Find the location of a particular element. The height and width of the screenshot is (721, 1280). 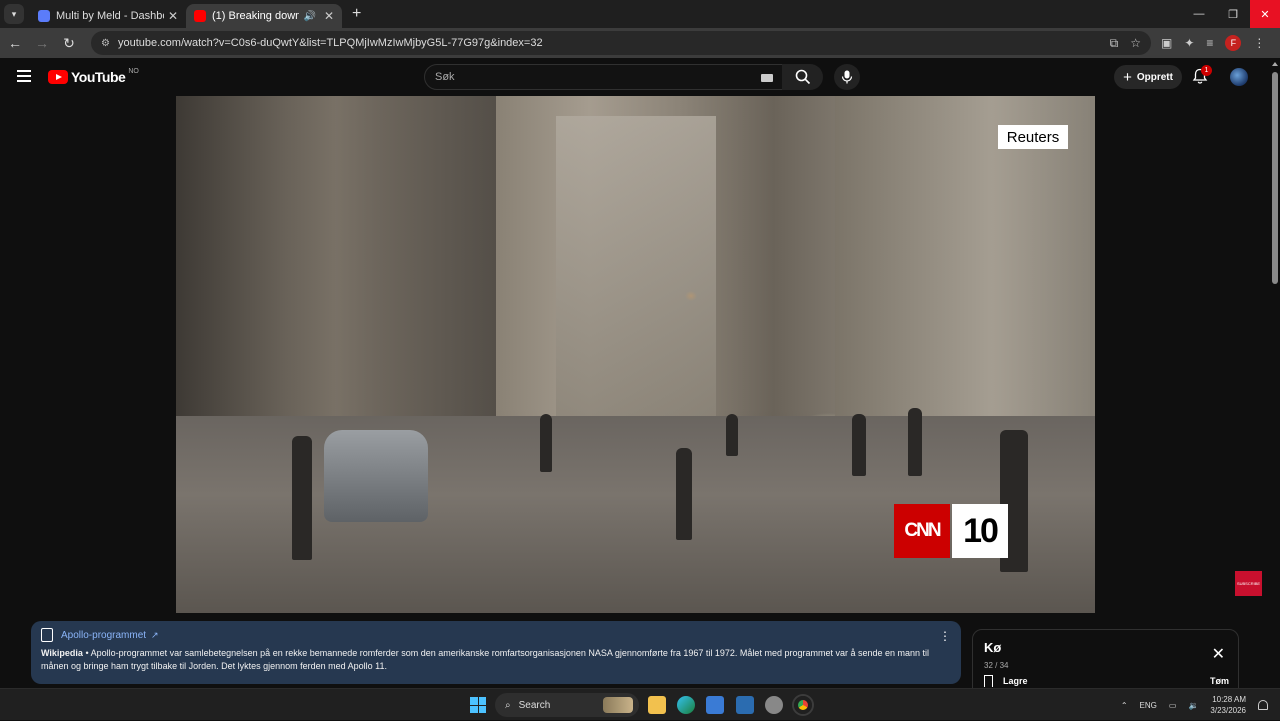

voice-search-button is located at coordinates (847, 77).